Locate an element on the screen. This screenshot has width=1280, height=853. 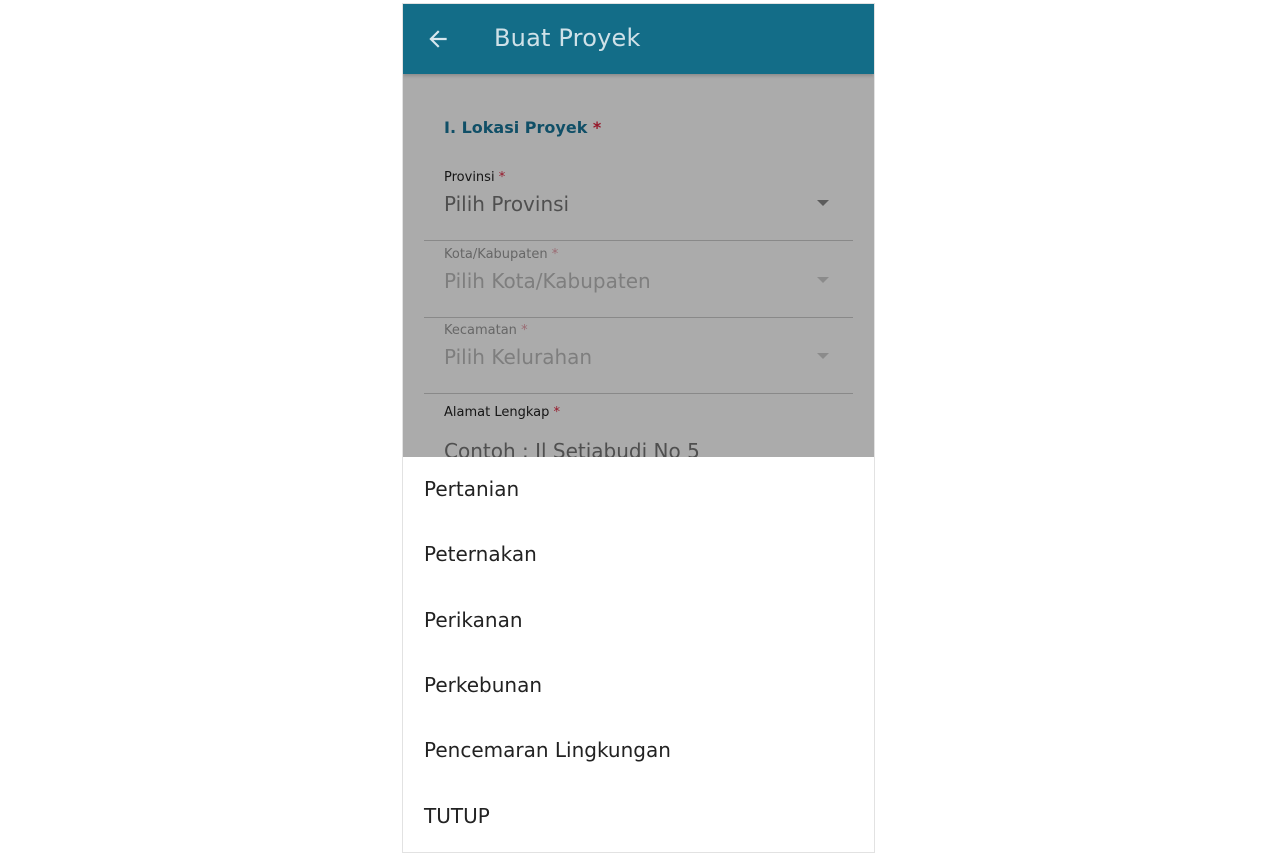
option-perikanan: Perikanan is located at coordinates (638, 620).